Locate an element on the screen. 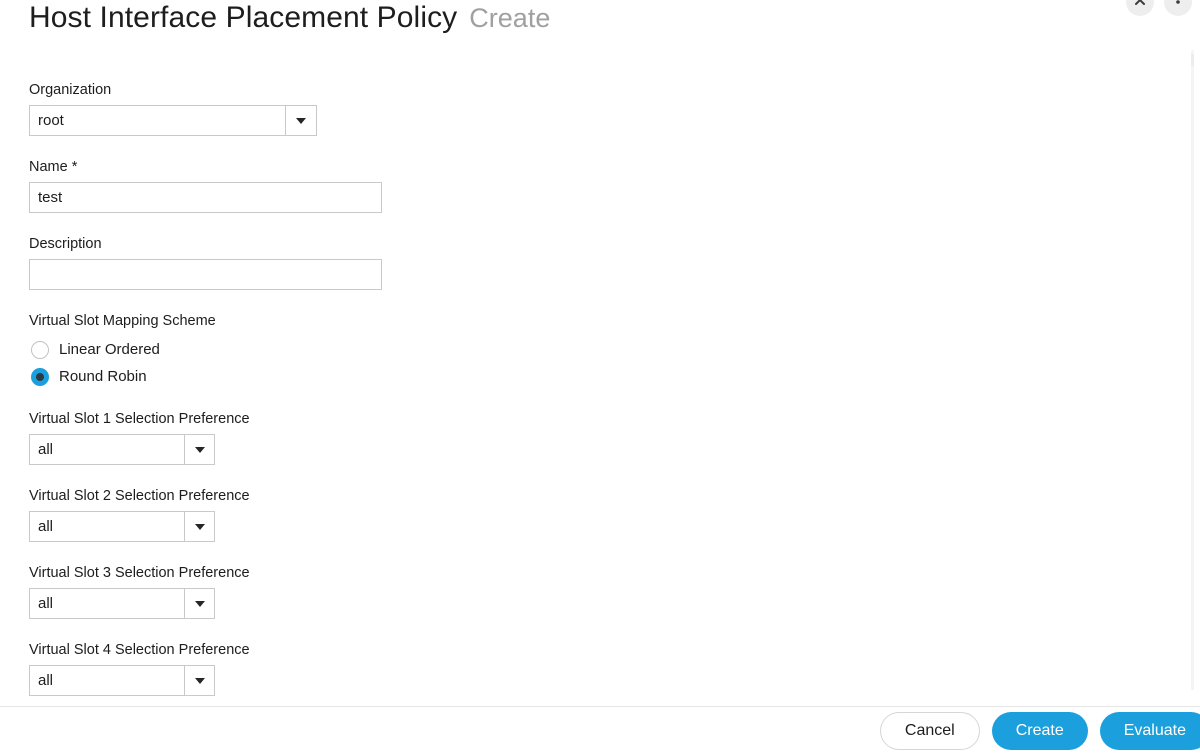 Image resolution: width=1200 pixels, height=754 pixels. title-row: Host Interface Placement Policy Create is located at coordinates (289, 19).